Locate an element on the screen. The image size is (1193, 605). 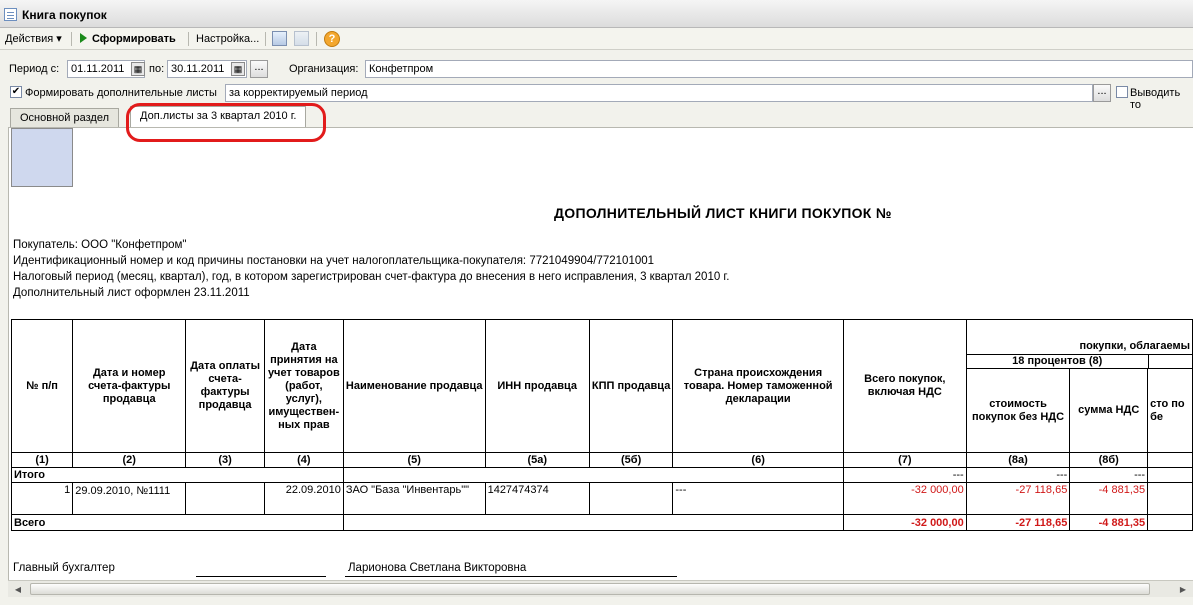
book-icon is located at coordinates (10, 14).